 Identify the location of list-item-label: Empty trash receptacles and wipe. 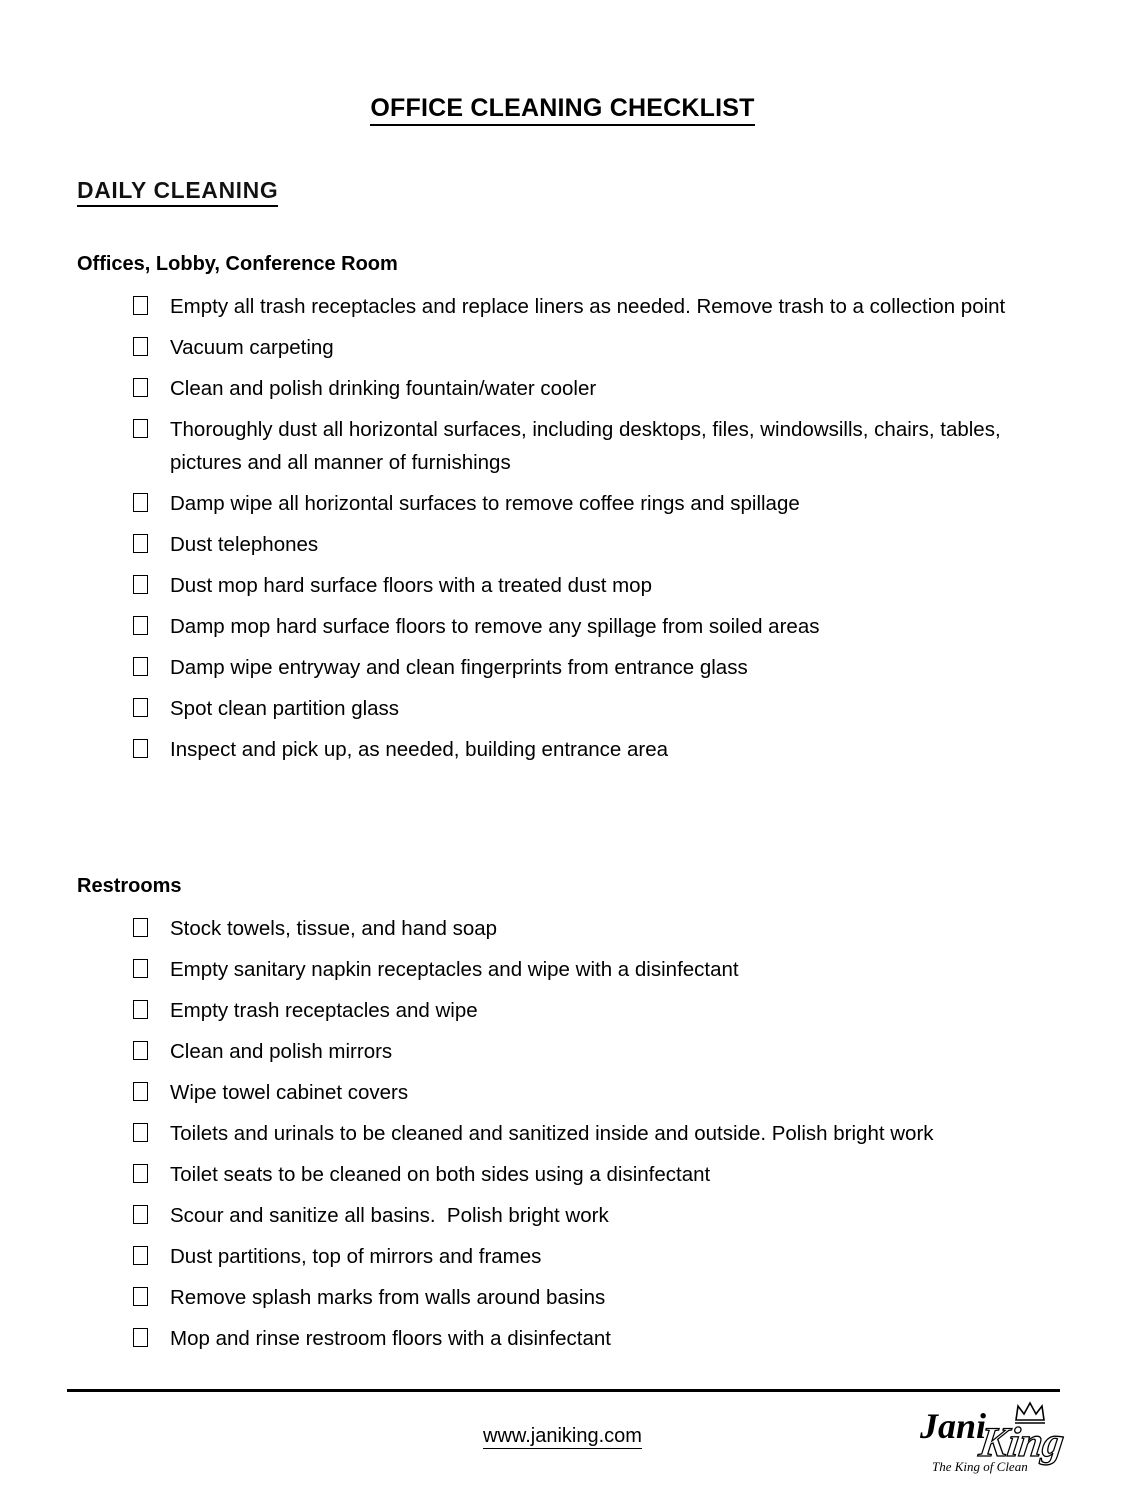
(324, 1010).